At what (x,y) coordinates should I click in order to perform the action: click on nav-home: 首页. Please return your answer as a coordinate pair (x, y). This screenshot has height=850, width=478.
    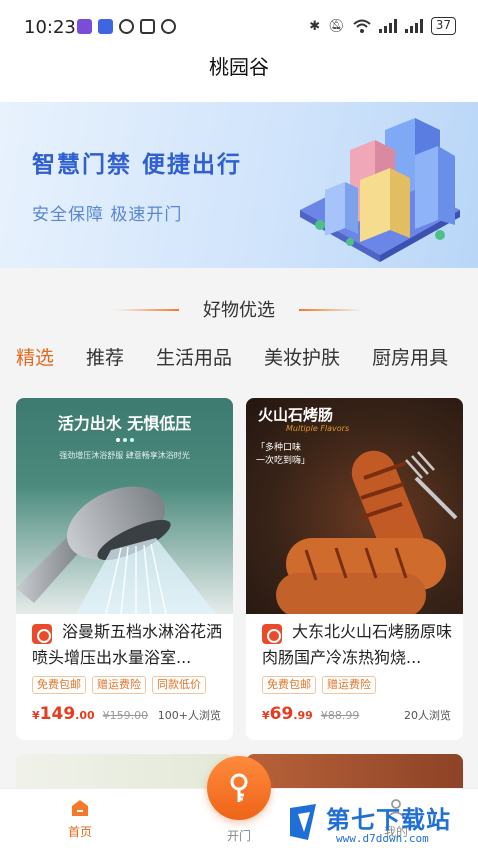
    Looking at the image, I should click on (80, 818).